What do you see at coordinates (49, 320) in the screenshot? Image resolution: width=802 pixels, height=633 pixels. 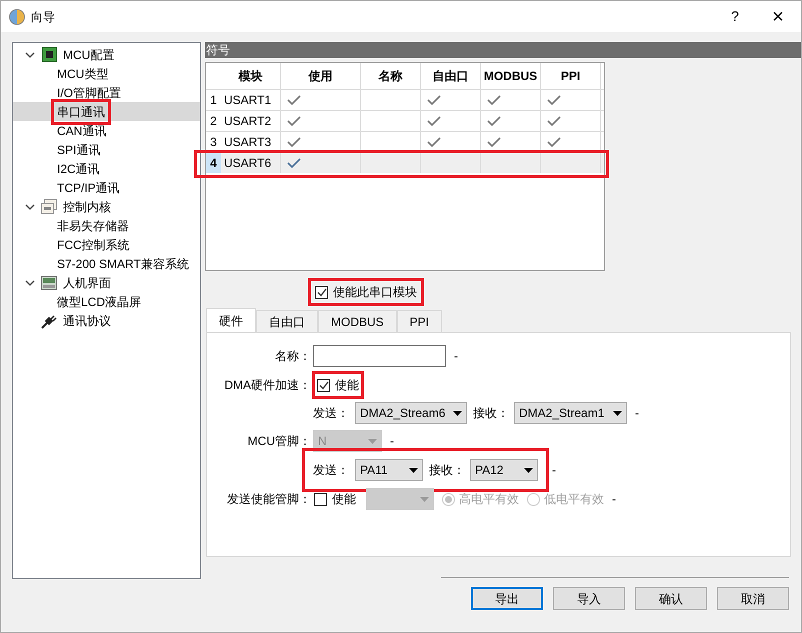 I see `plug-icon` at bounding box center [49, 320].